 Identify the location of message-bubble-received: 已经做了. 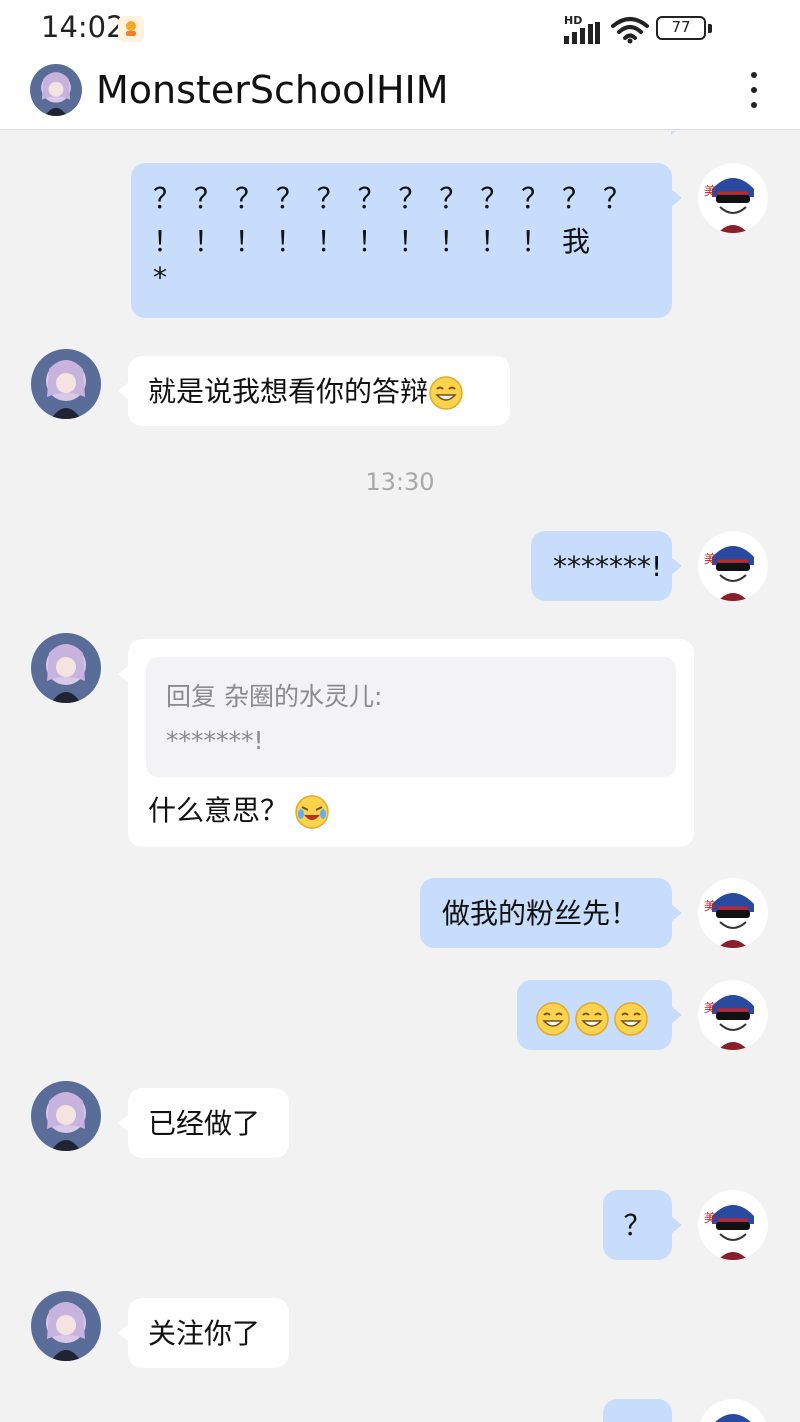
(203, 1123).